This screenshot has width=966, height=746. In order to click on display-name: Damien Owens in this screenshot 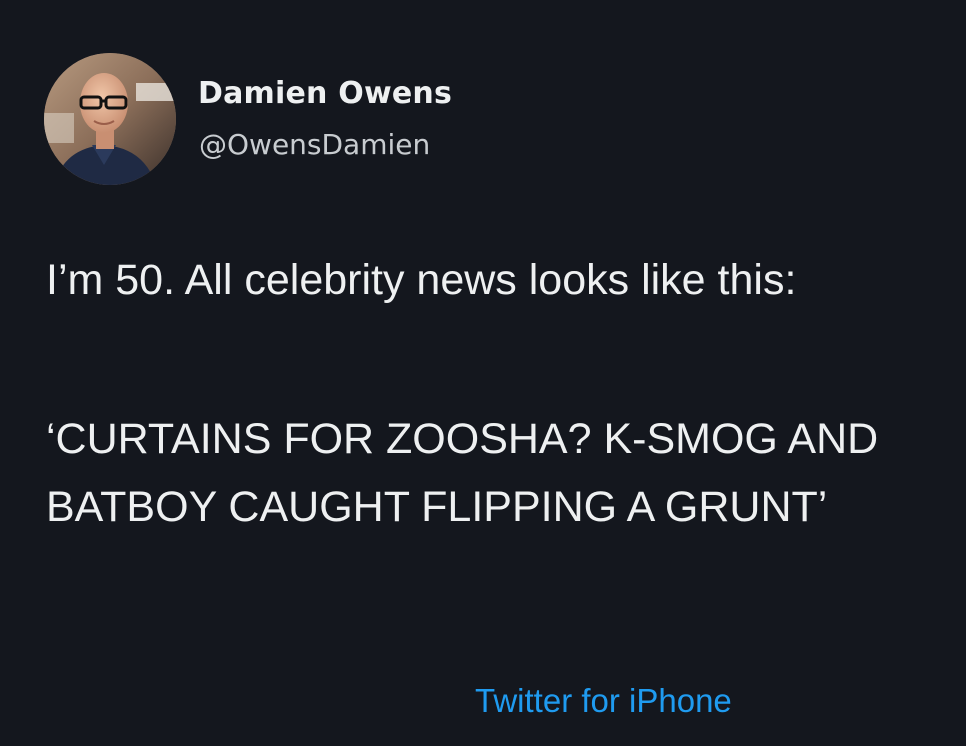, I will do `click(325, 93)`.